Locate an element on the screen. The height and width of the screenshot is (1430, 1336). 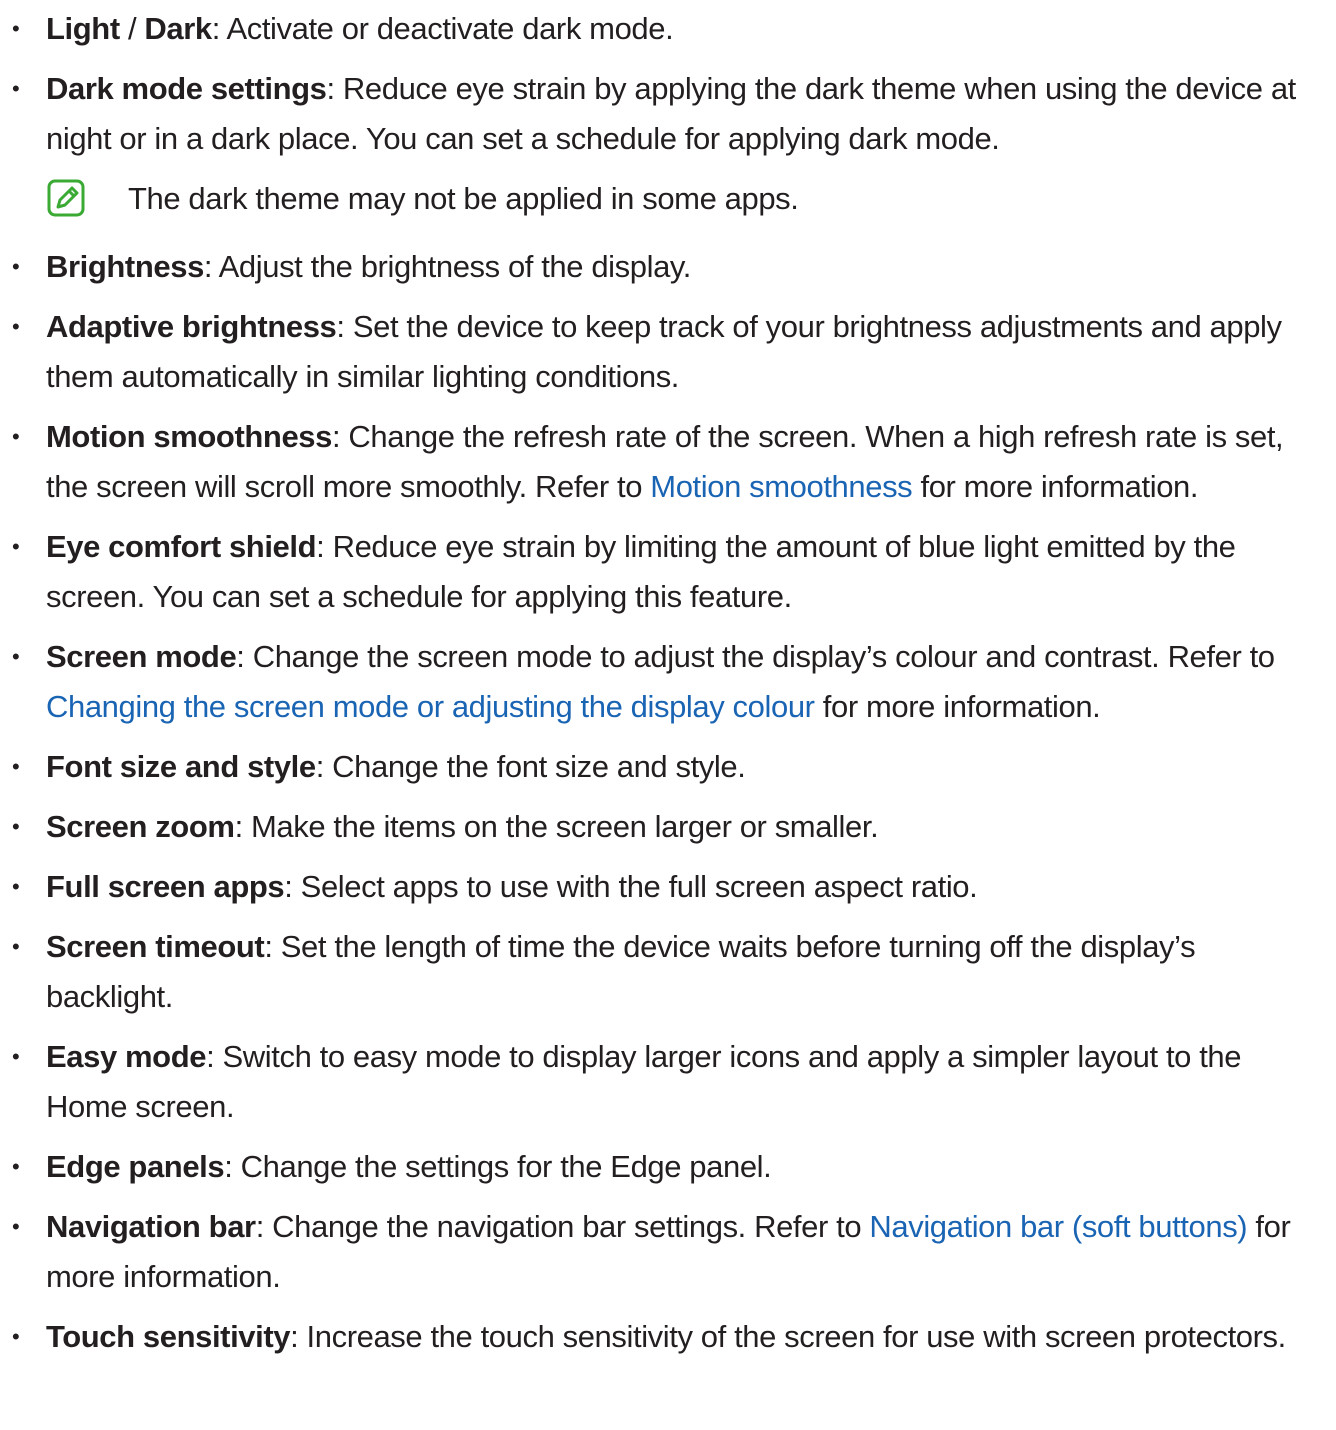
cross-reference-link: Navigation bar (soft buttons) is located at coordinates (1058, 1226).